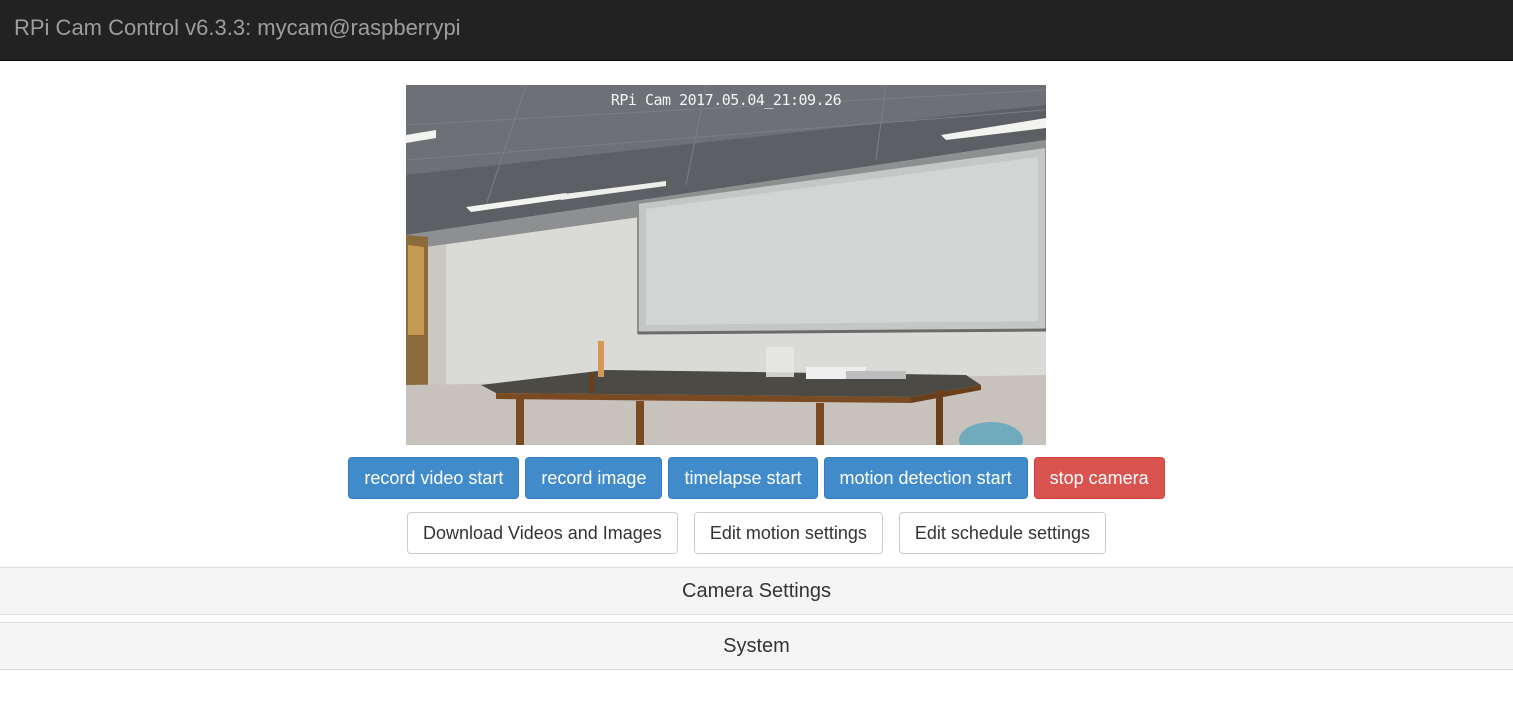 This screenshot has height=726, width=1513. I want to click on stop-camera-button: stop camera, so click(1099, 478).